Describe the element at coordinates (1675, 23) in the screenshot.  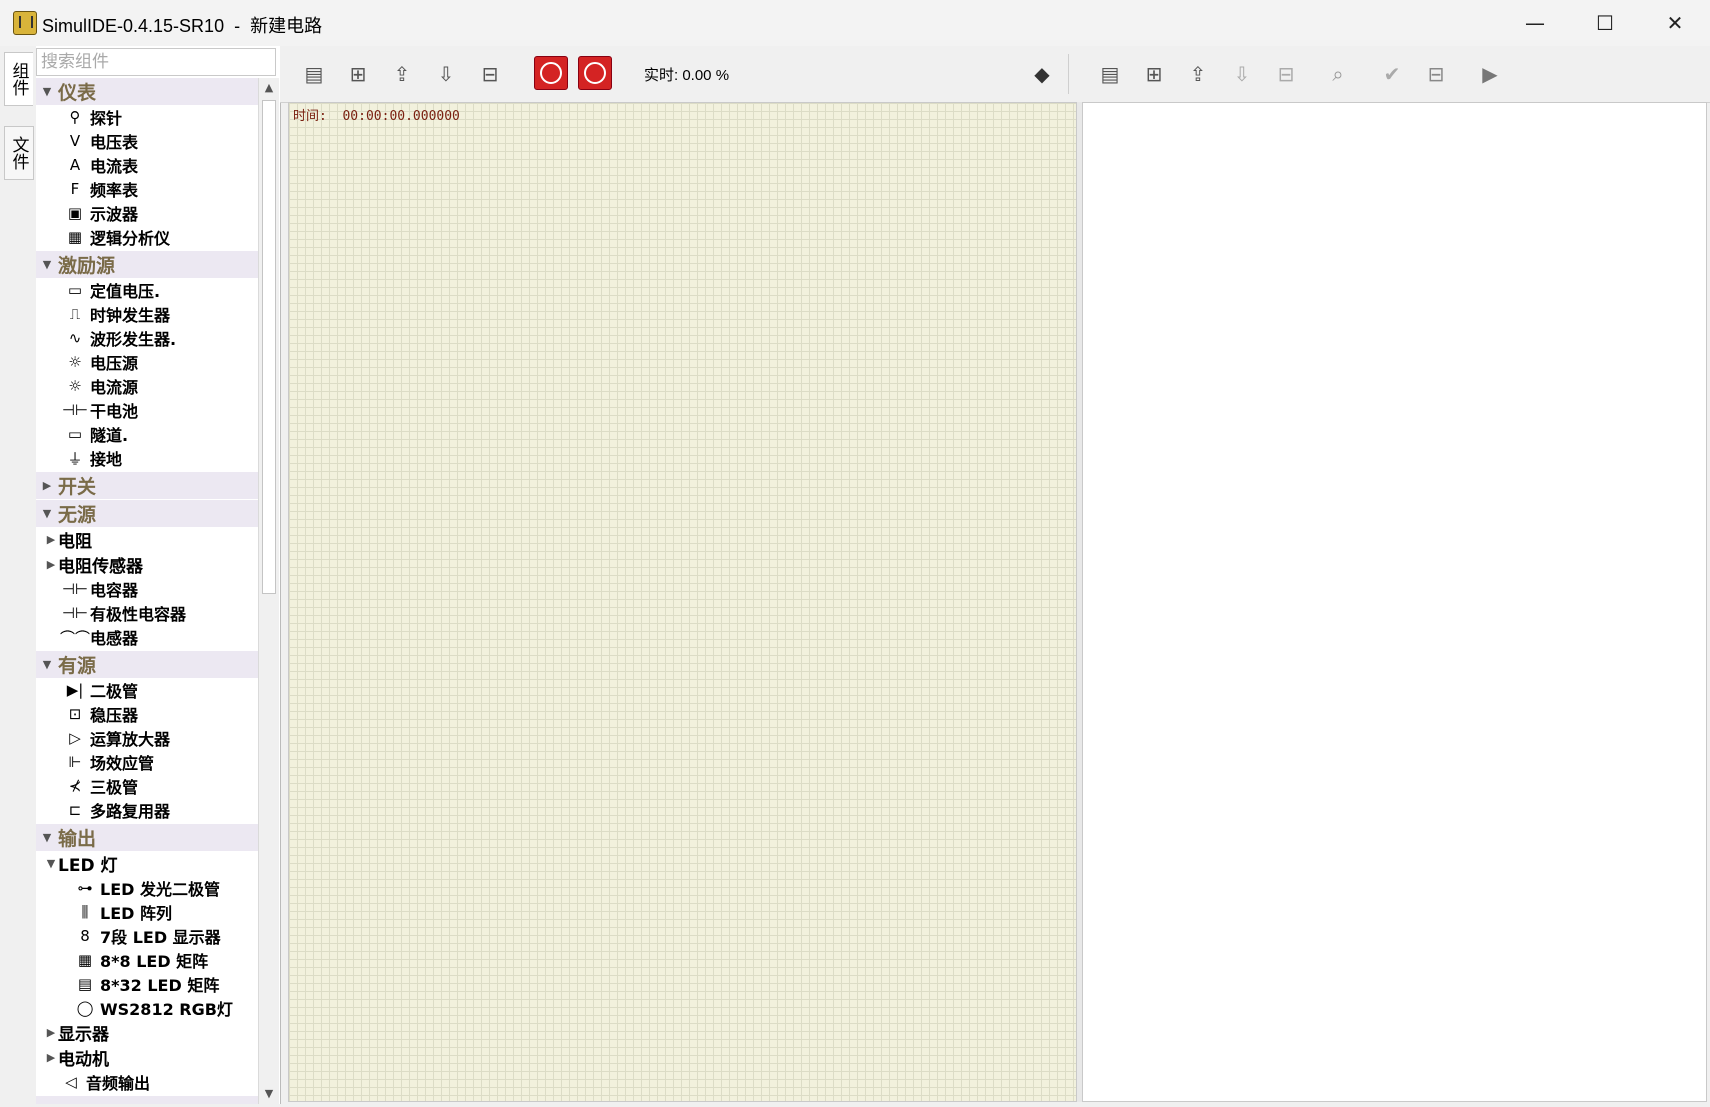
I see `close-button: ✕` at that location.